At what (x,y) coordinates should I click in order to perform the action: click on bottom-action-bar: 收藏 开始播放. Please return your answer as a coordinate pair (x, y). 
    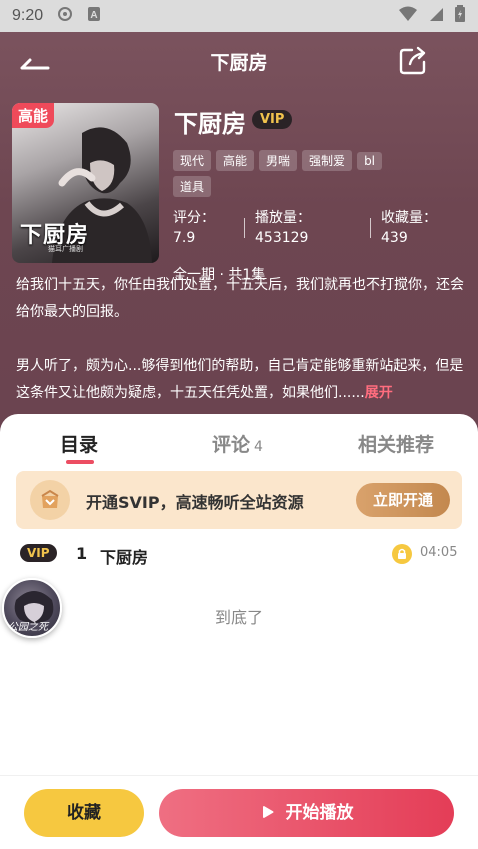
    Looking at the image, I should click on (239, 812).